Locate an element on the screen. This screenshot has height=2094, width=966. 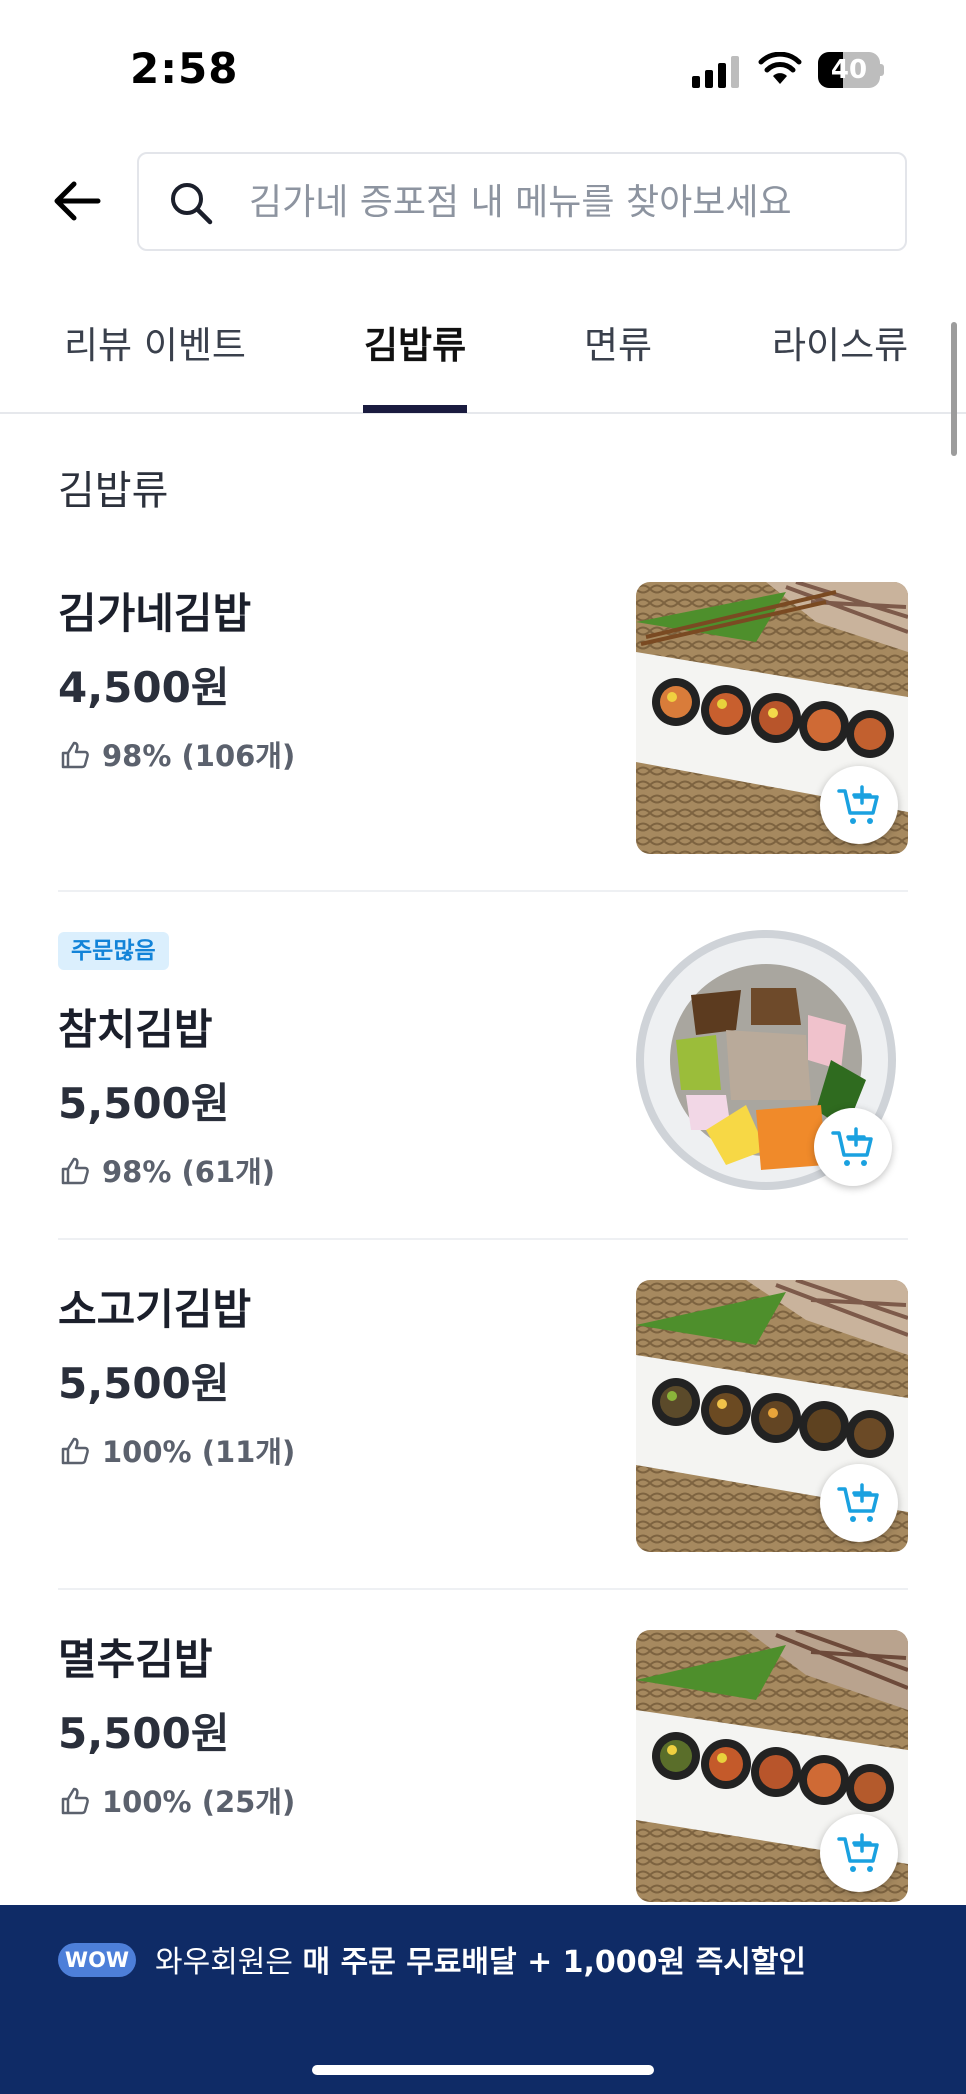
rating-text: 100% (25개) is located at coordinates (199, 1802).